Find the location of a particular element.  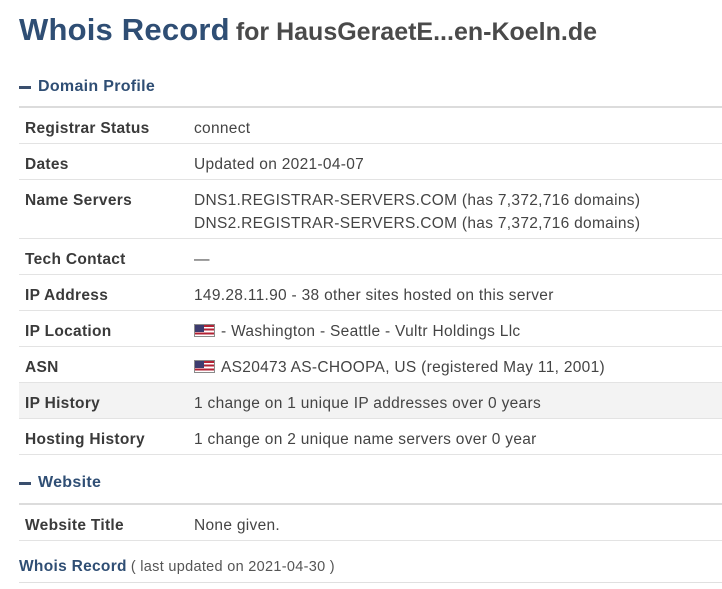

table-row: Tech Contact — is located at coordinates (370, 256).